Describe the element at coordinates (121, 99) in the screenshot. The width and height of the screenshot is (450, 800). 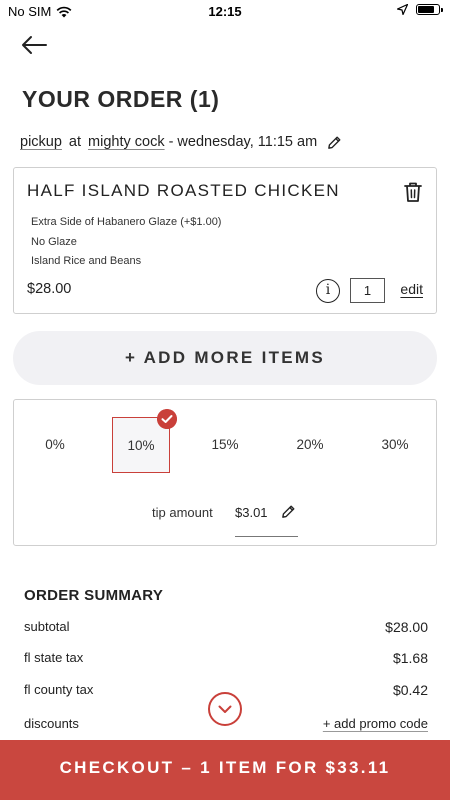
I see `page-title: YOUR ORDER (1)` at that location.